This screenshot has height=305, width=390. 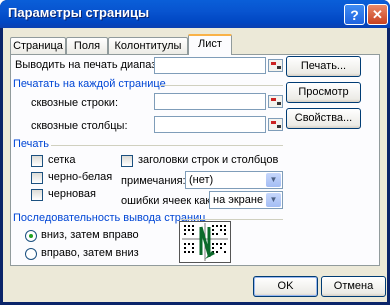 What do you see at coordinates (93, 65) in the screenshot?
I see `print-area-label: Выводить на печать диапазон:` at bounding box center [93, 65].